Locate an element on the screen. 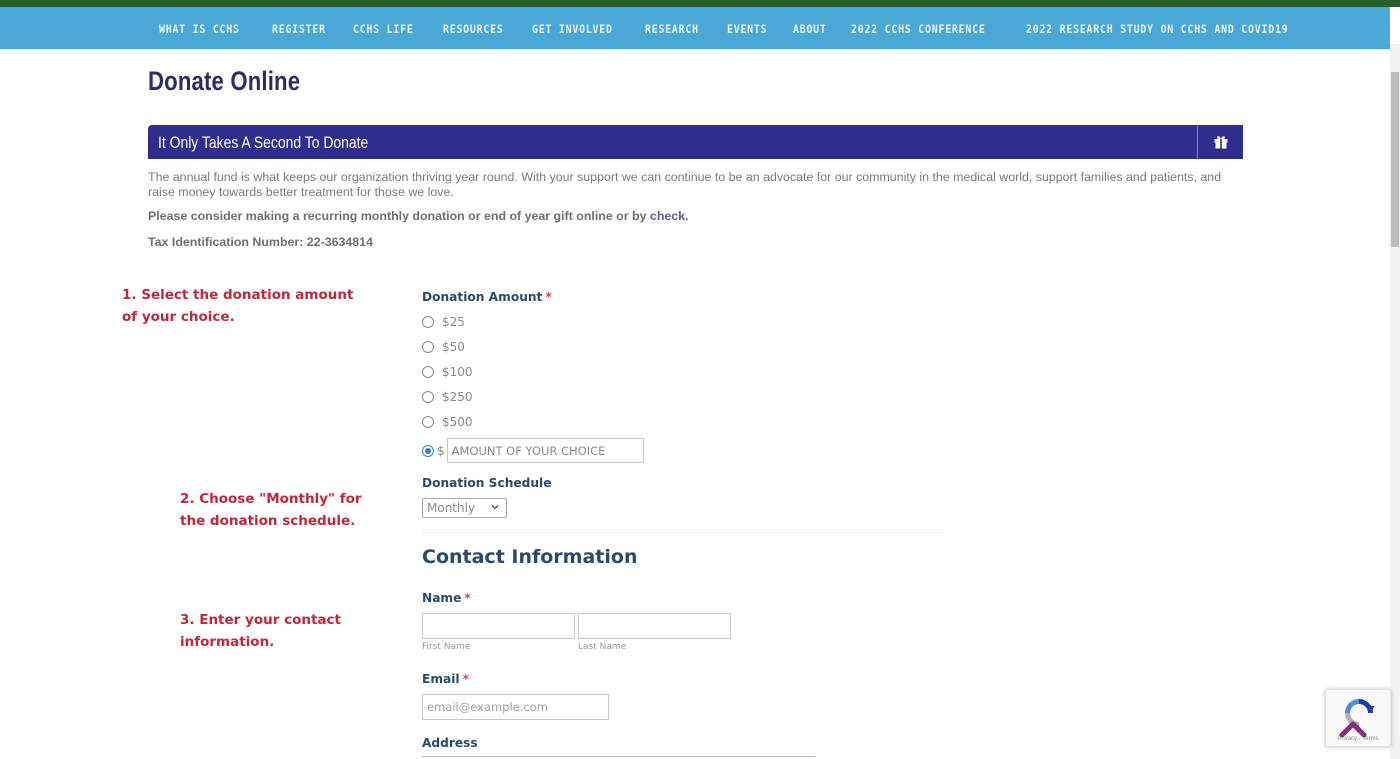 The height and width of the screenshot is (759, 1400). last-name-input is located at coordinates (654, 626).